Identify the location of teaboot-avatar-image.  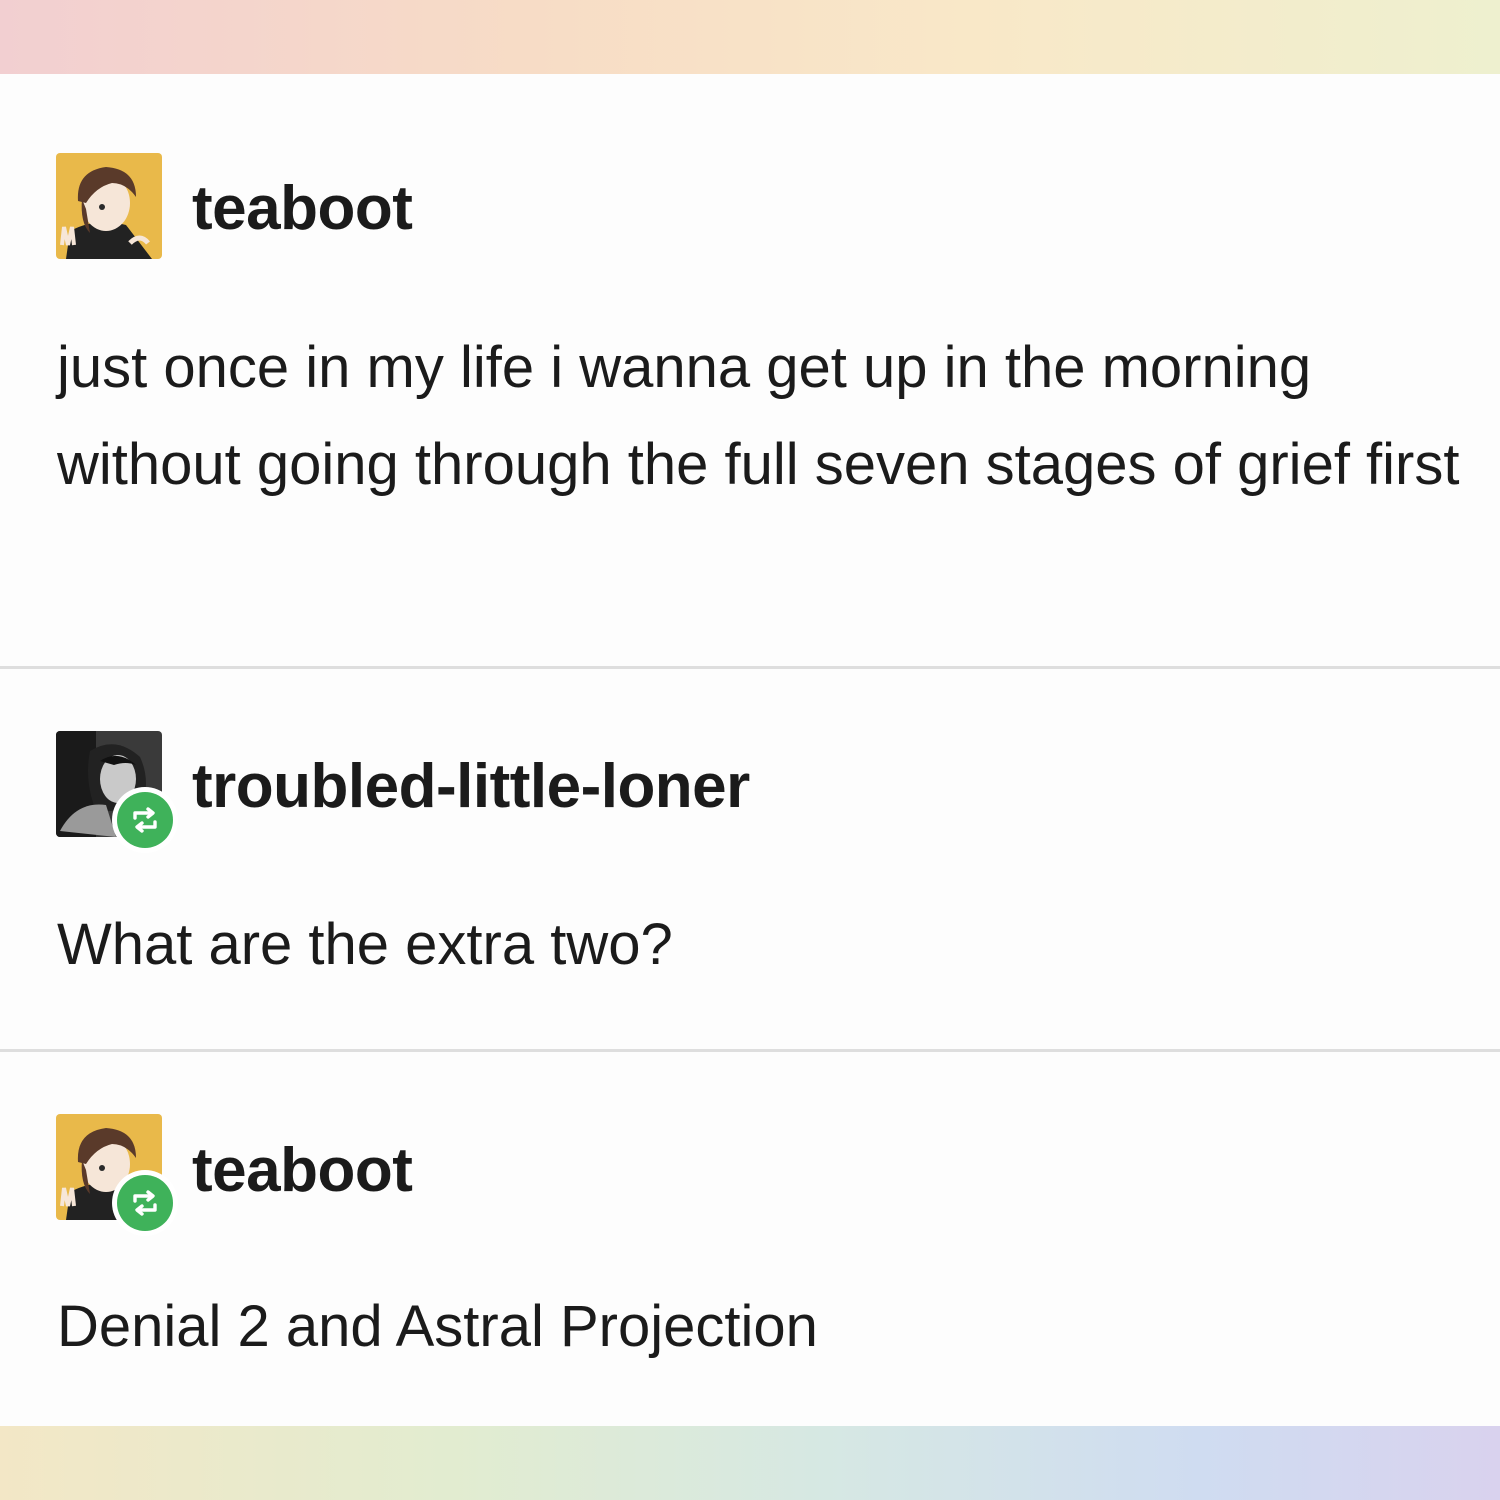
(109, 206).